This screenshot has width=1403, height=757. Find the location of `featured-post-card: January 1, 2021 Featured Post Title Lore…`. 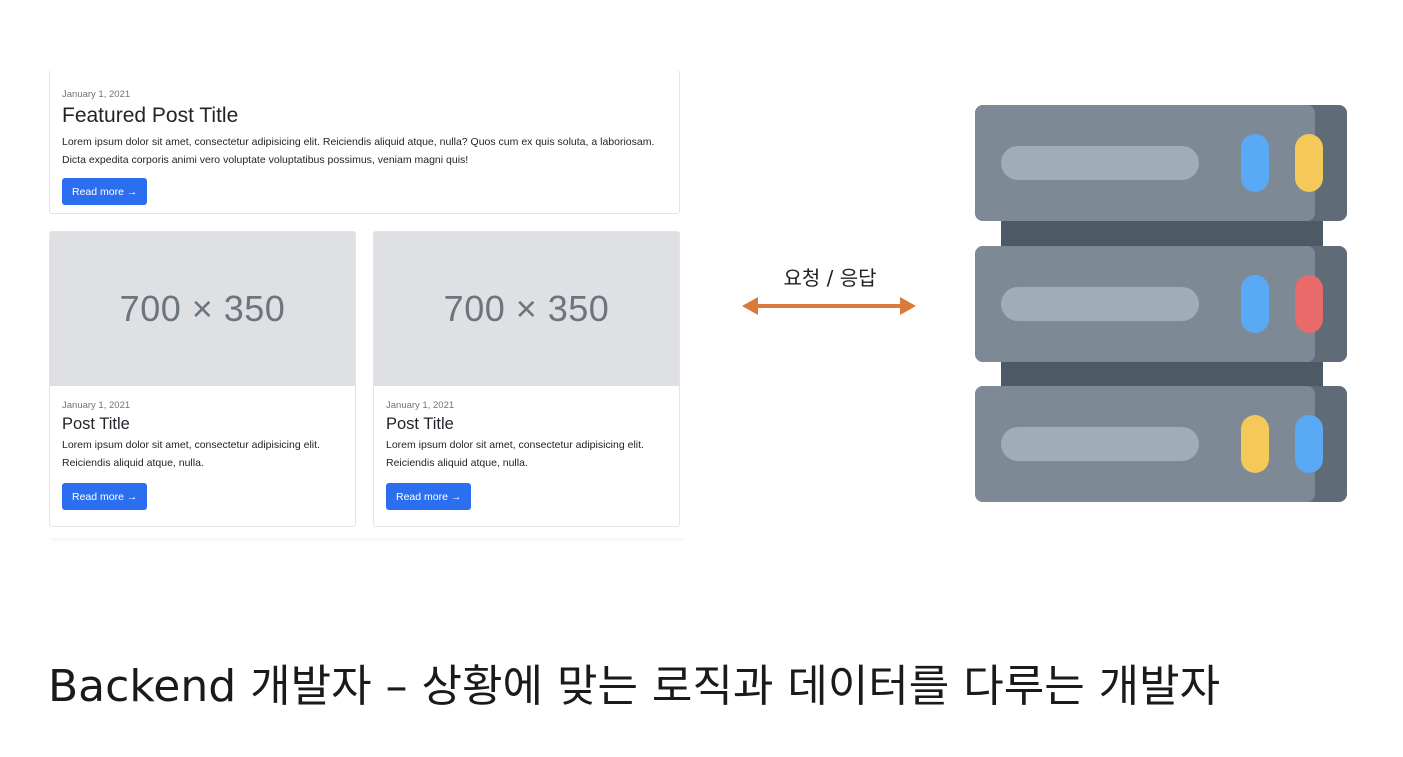

featured-post-card: January 1, 2021 Featured Post Title Lore… is located at coordinates (364, 142).